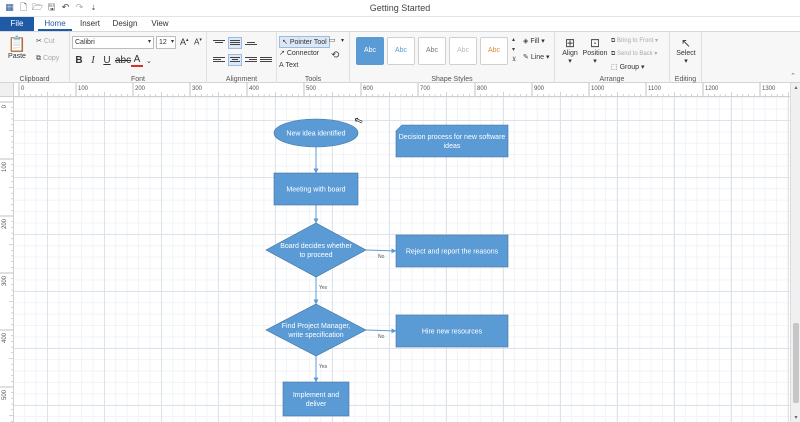 The width and height of the screenshot is (800, 422). I want to click on connector-icon: ↗, so click(282, 53).